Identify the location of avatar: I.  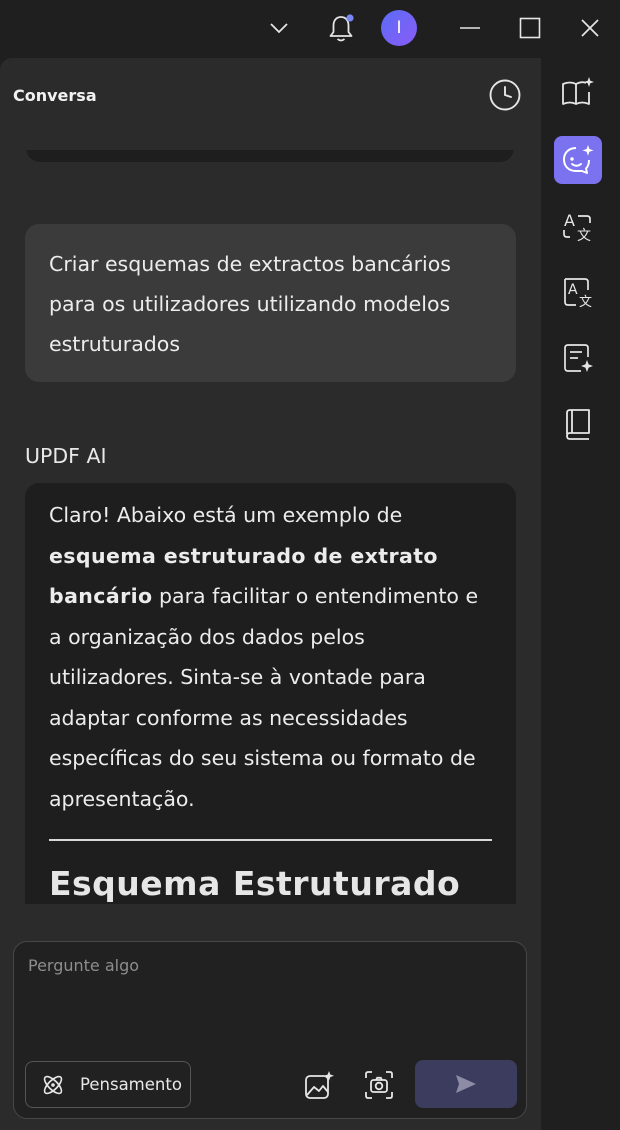
(399, 28).